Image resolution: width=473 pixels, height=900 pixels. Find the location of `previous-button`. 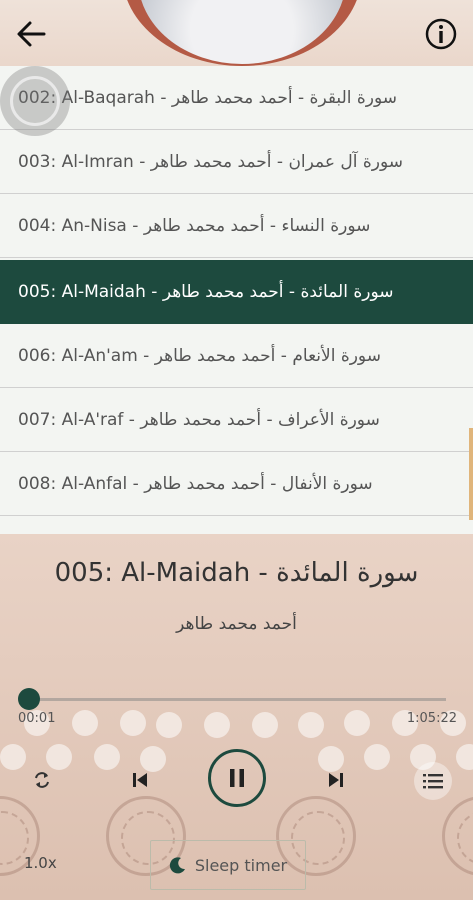

previous-button is located at coordinates (140, 780).